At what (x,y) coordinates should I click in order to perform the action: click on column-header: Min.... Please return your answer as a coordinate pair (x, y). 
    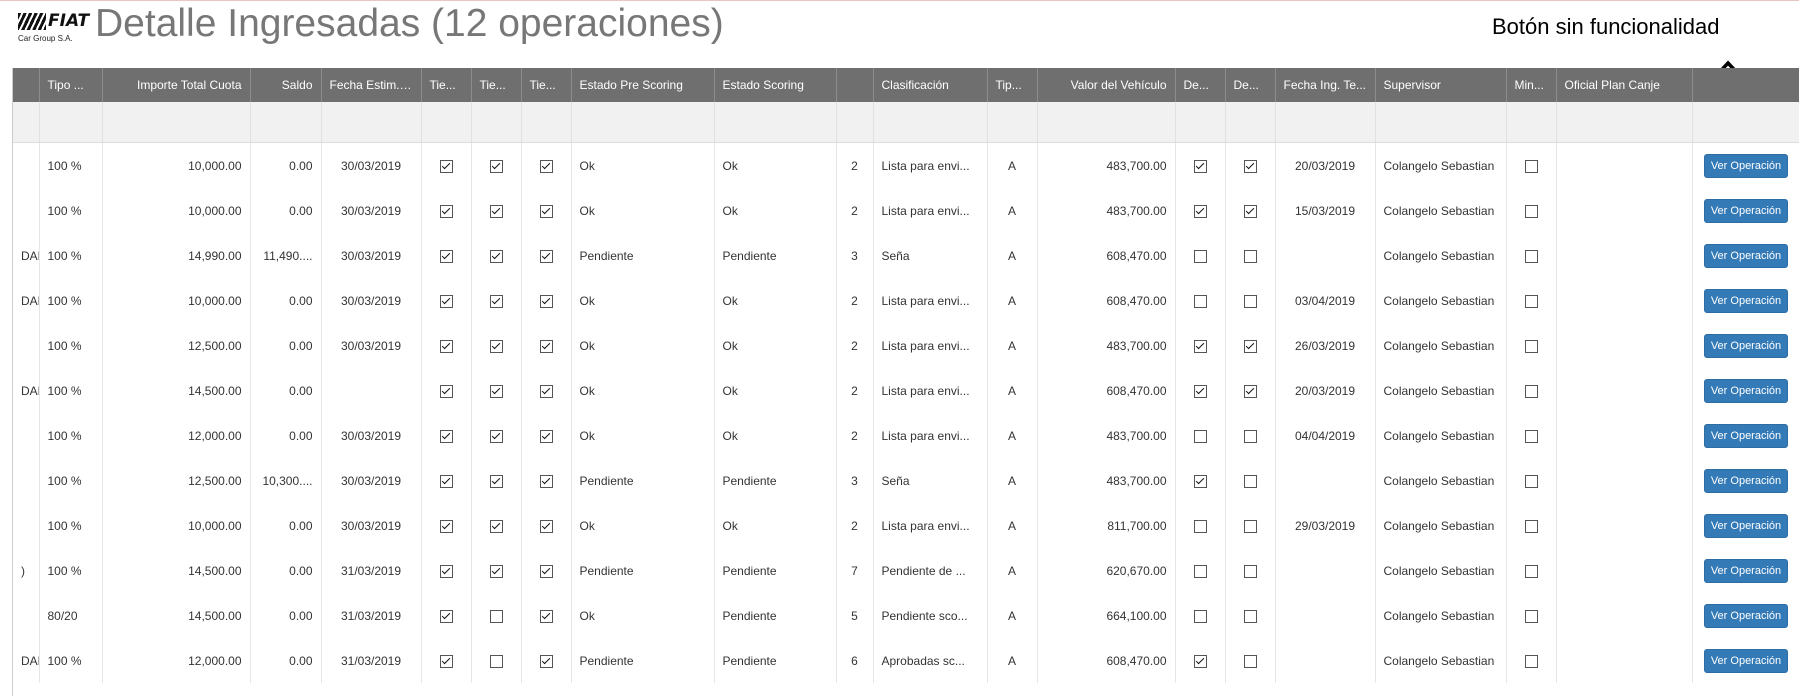
    Looking at the image, I should click on (1531, 85).